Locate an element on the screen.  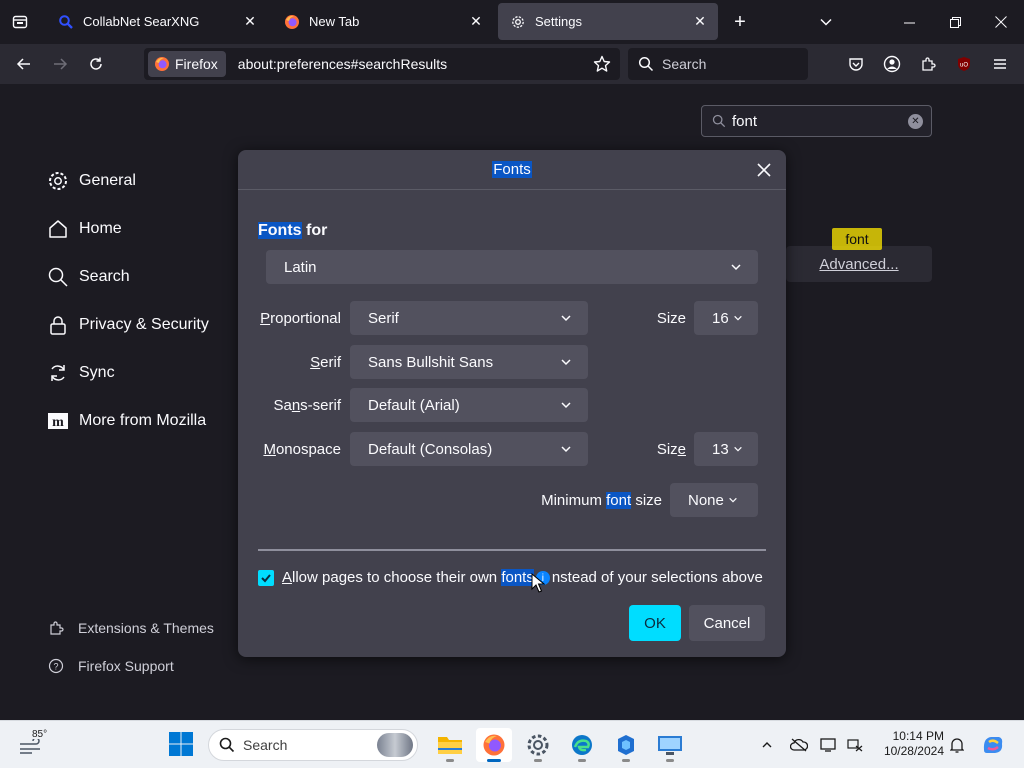
sync-icon is located at coordinates (58, 373).